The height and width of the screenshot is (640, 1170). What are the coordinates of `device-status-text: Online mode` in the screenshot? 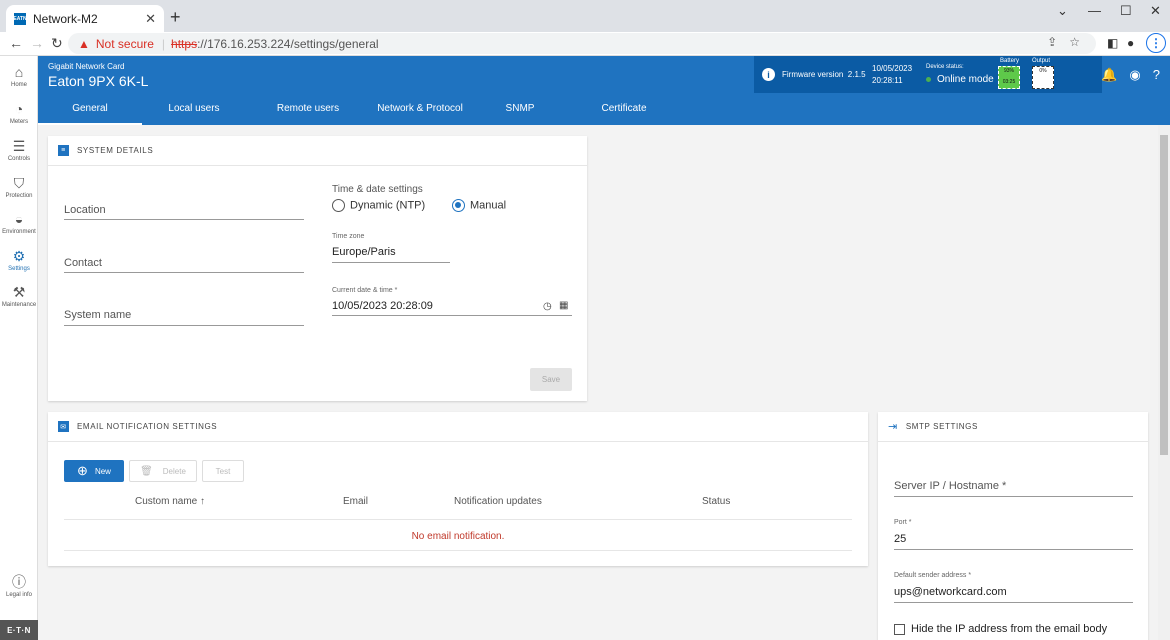 It's located at (965, 79).